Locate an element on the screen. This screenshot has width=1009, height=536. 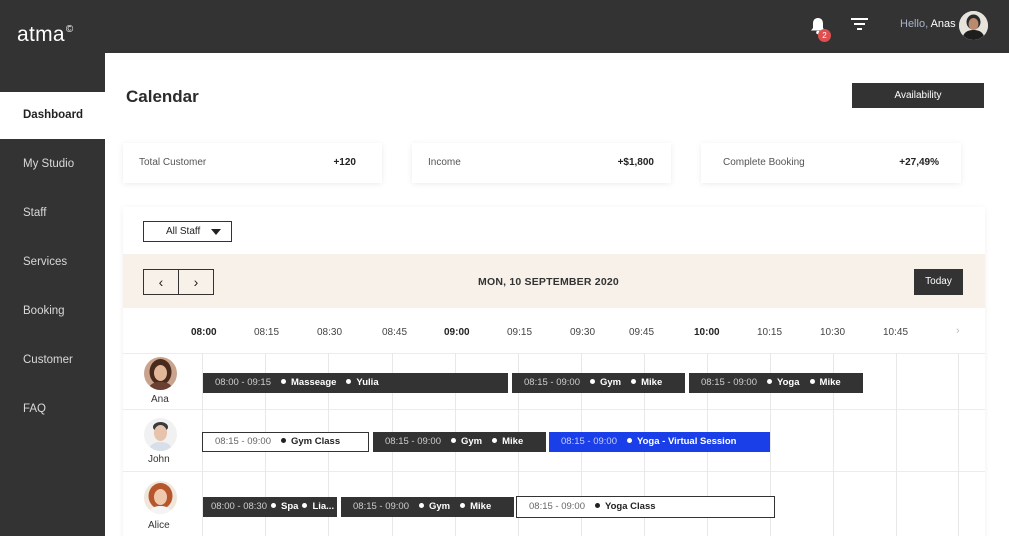
sidebar-item-faq: FAQ is located at coordinates (52, 409).